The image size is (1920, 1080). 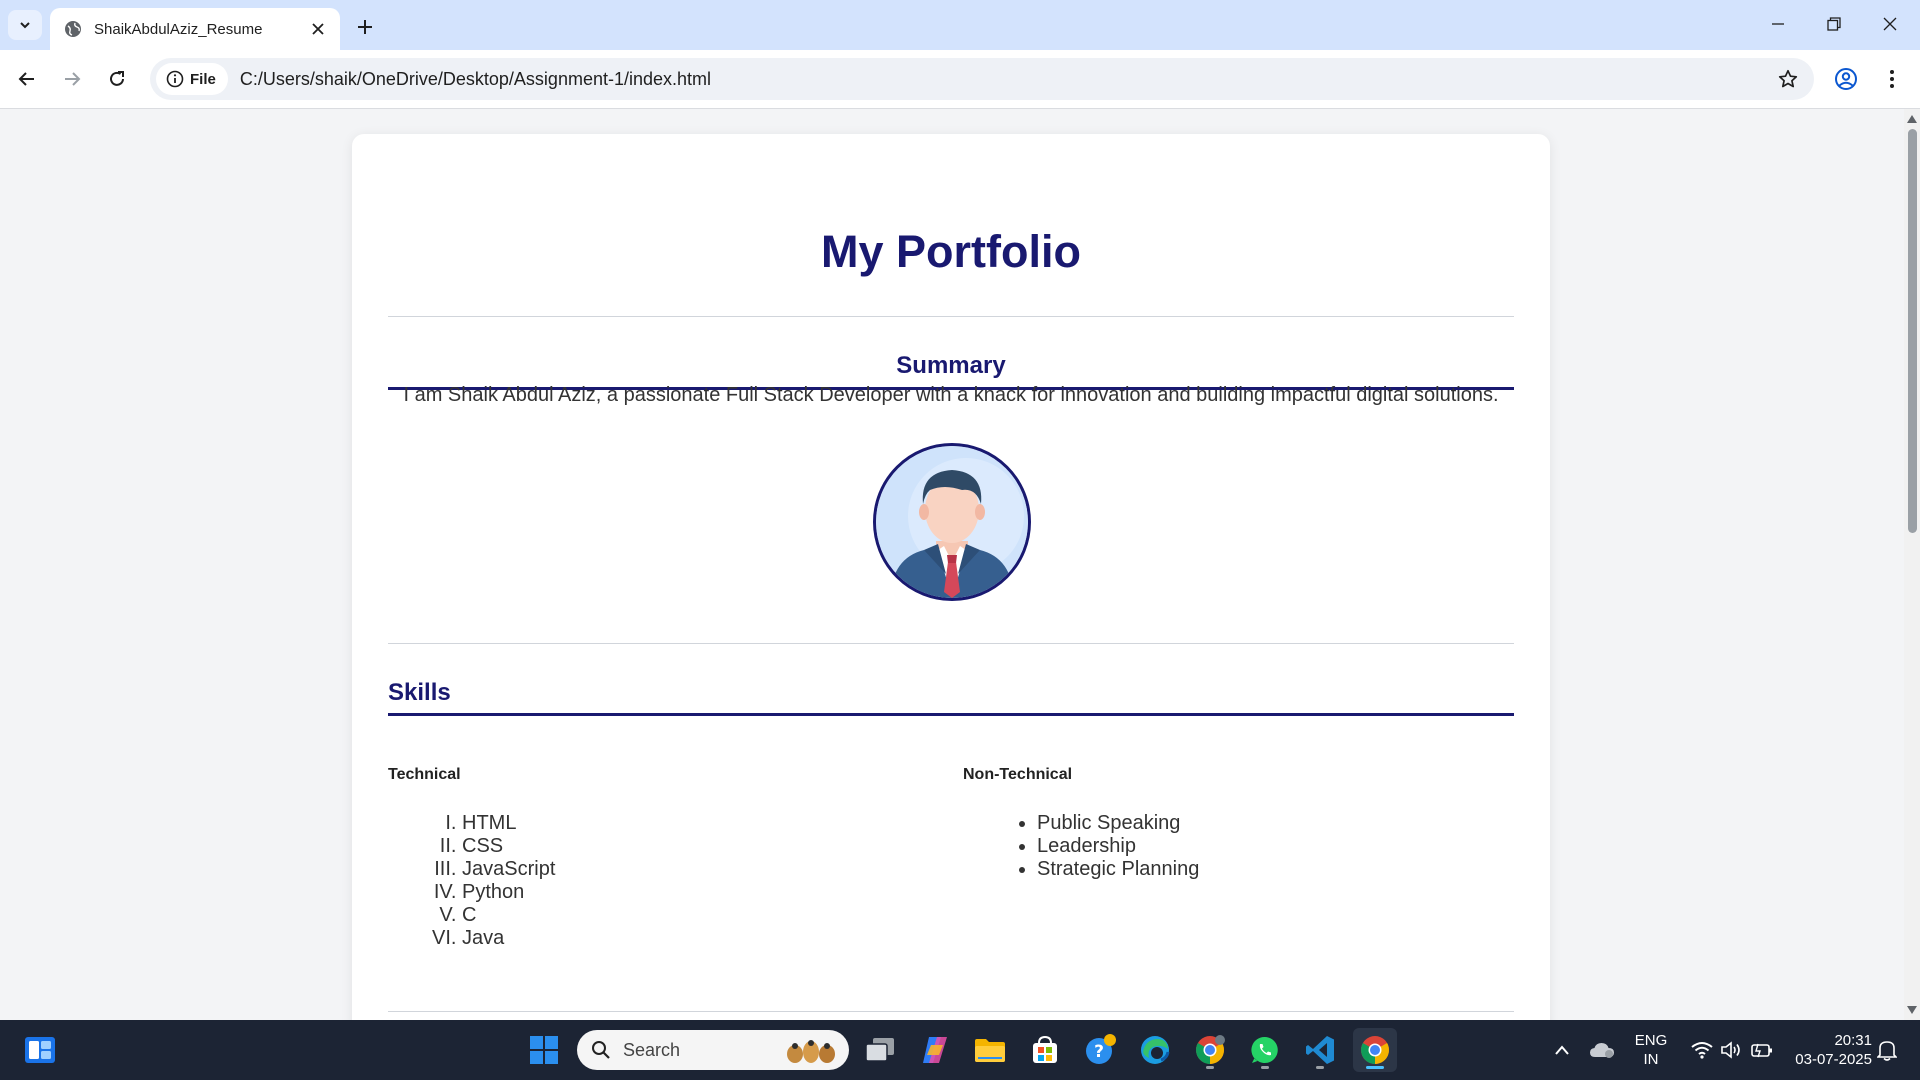 I want to click on new-tab-button, so click(x=365, y=27).